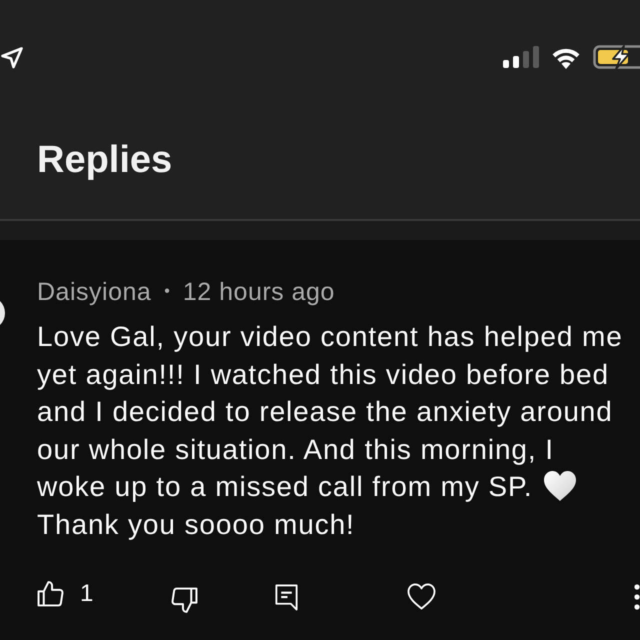 The height and width of the screenshot is (640, 640). I want to click on comment-text: woke up to a missed call from my SP., so click(285, 487).